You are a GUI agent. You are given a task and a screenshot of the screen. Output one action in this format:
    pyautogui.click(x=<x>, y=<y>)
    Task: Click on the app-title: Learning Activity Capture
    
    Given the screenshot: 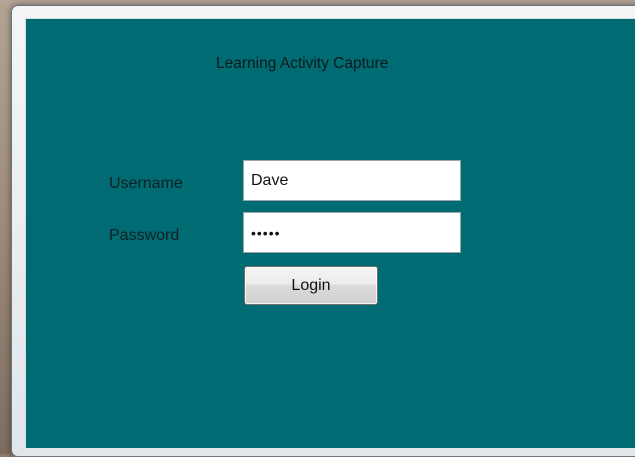 What is the action you would take?
    pyautogui.click(x=302, y=63)
    